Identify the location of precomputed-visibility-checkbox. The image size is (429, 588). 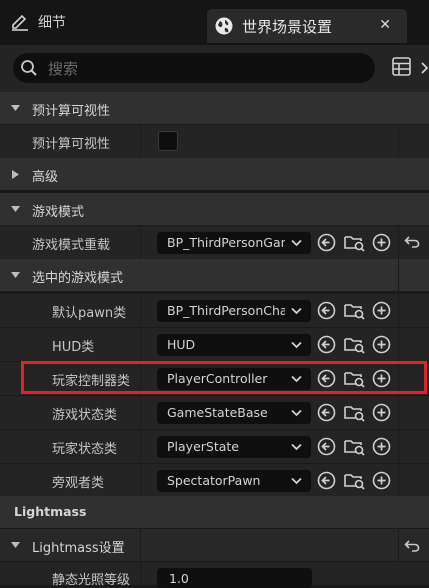
(168, 141).